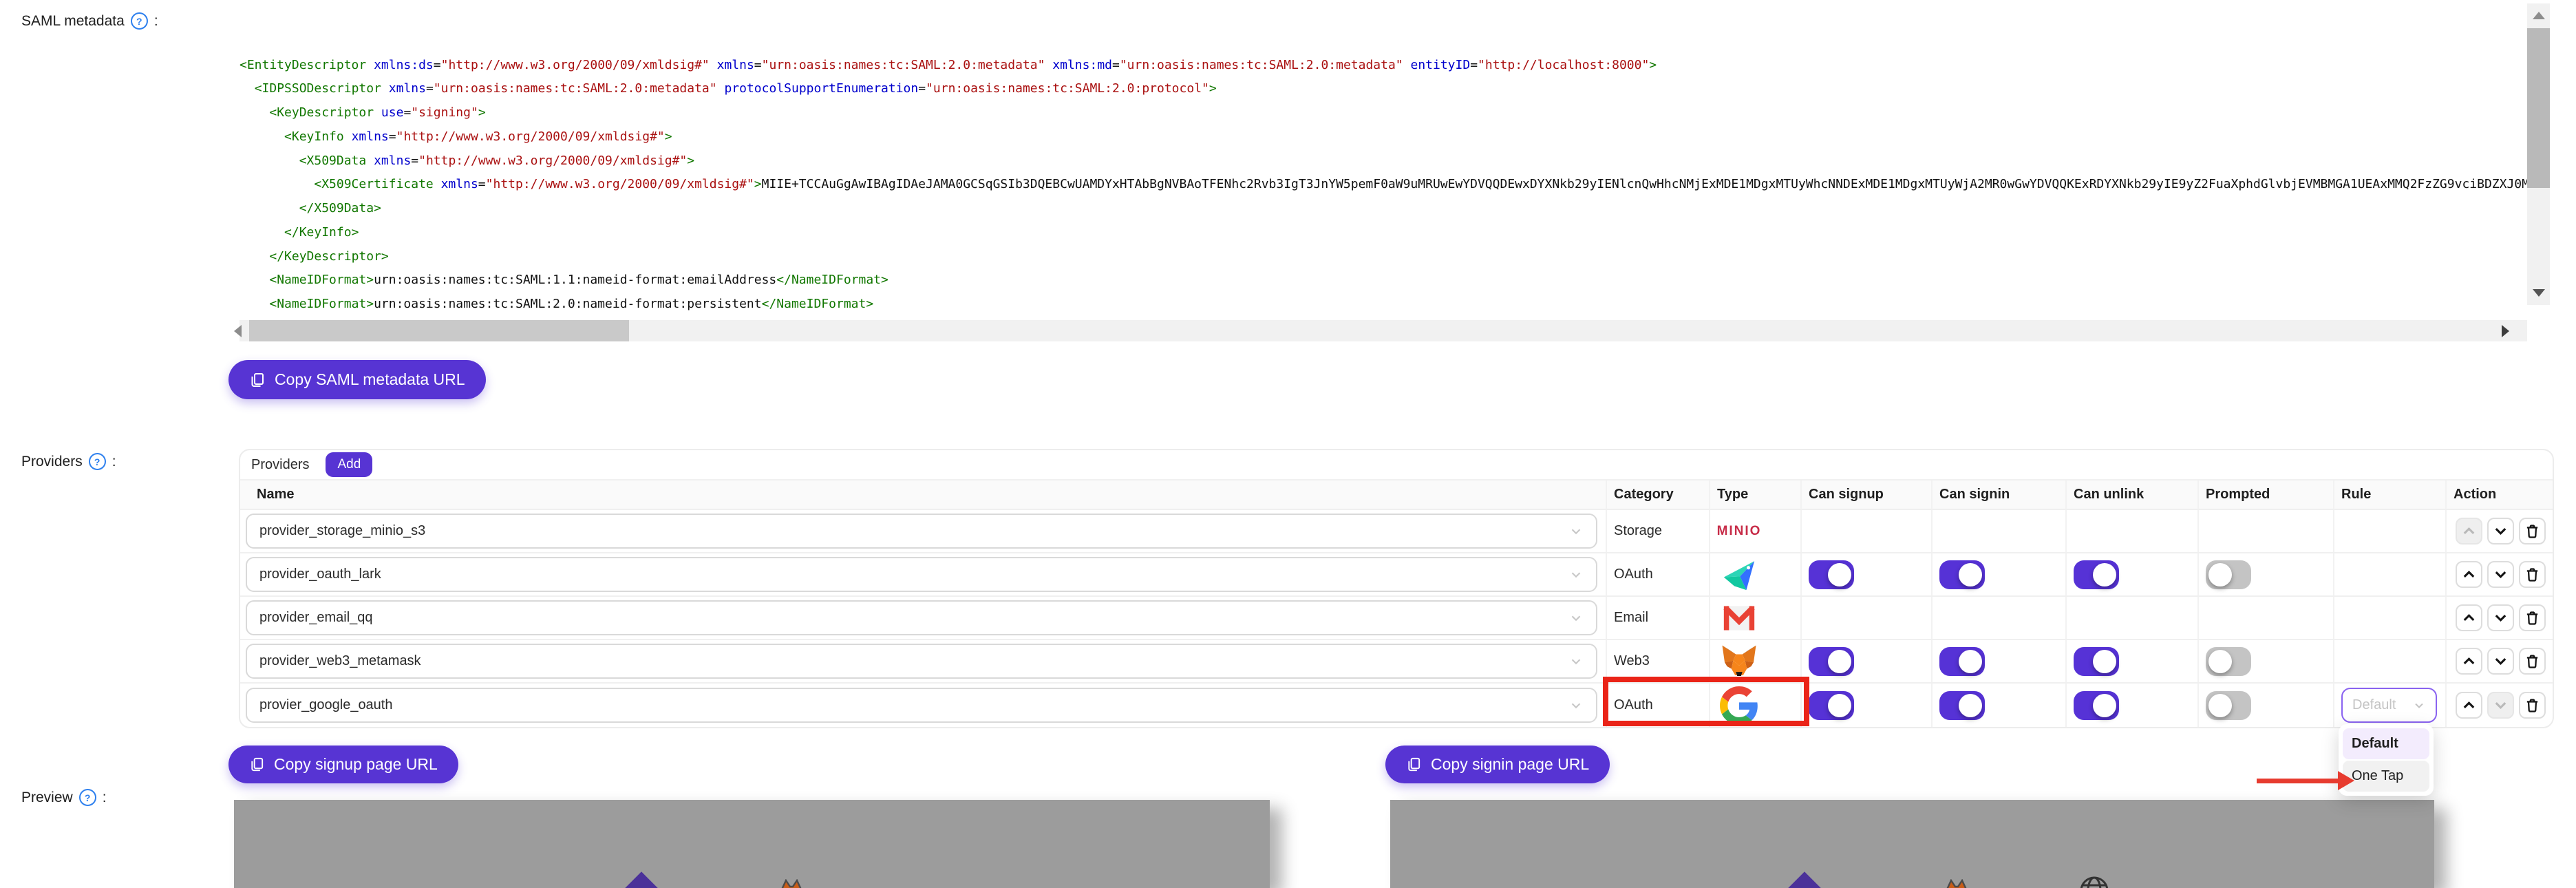 The width and height of the screenshot is (2576, 888). What do you see at coordinates (2386, 760) in the screenshot?
I see `rule-dropdown-menu: Default One Tap` at bounding box center [2386, 760].